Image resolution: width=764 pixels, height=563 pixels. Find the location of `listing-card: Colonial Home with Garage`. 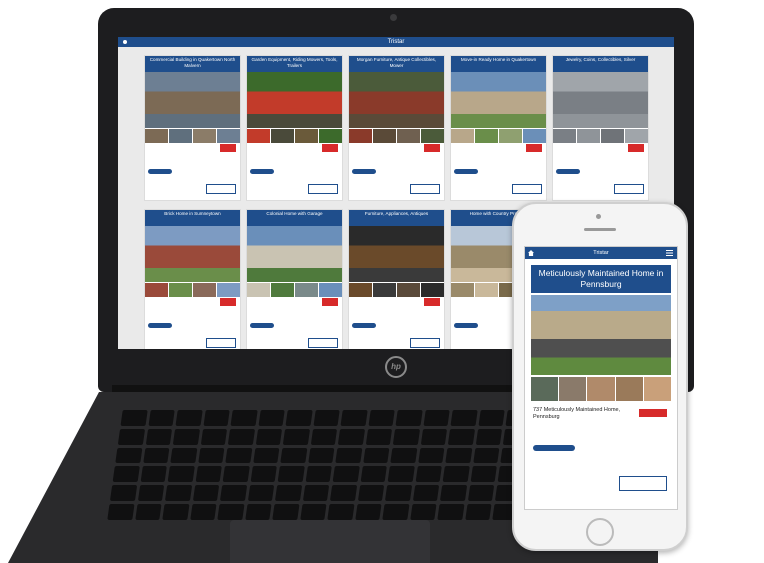

listing-card: Colonial Home with Garage is located at coordinates (294, 279).